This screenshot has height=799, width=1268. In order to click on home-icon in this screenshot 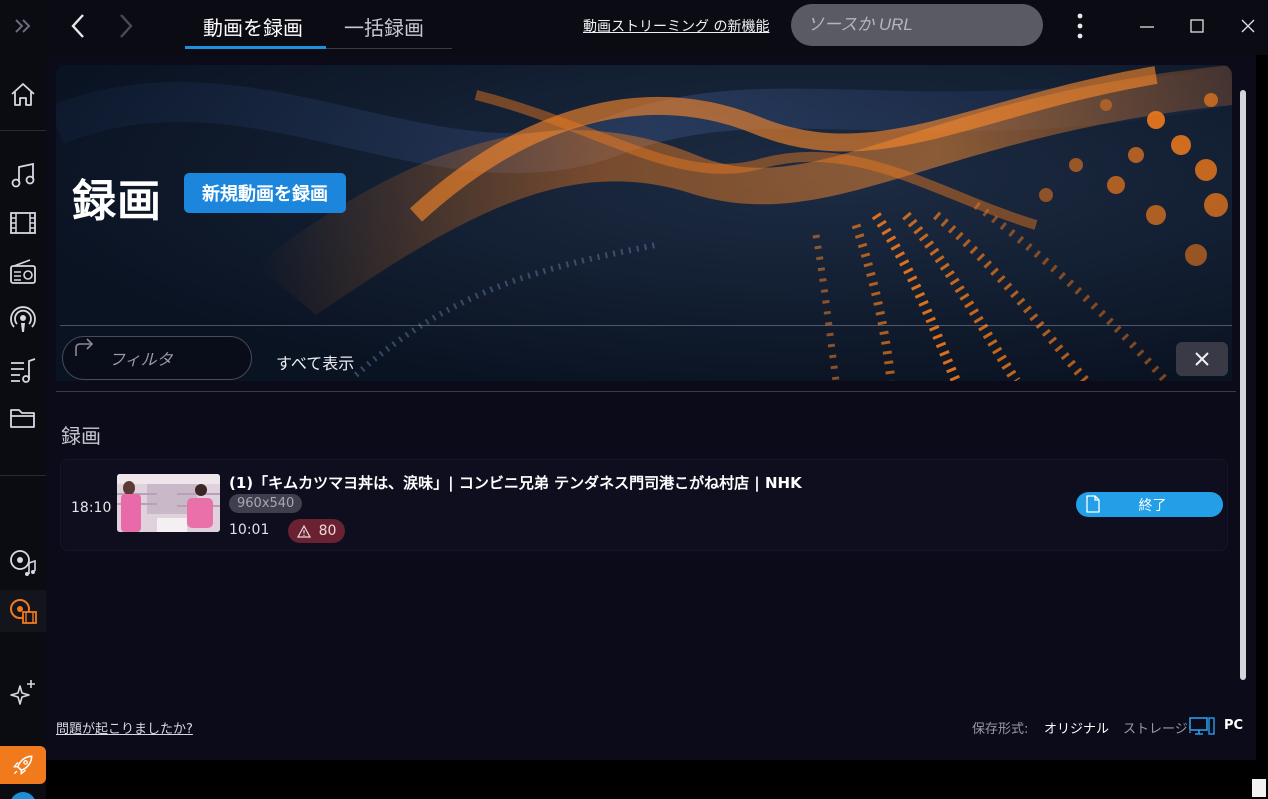, I will do `click(23, 94)`.